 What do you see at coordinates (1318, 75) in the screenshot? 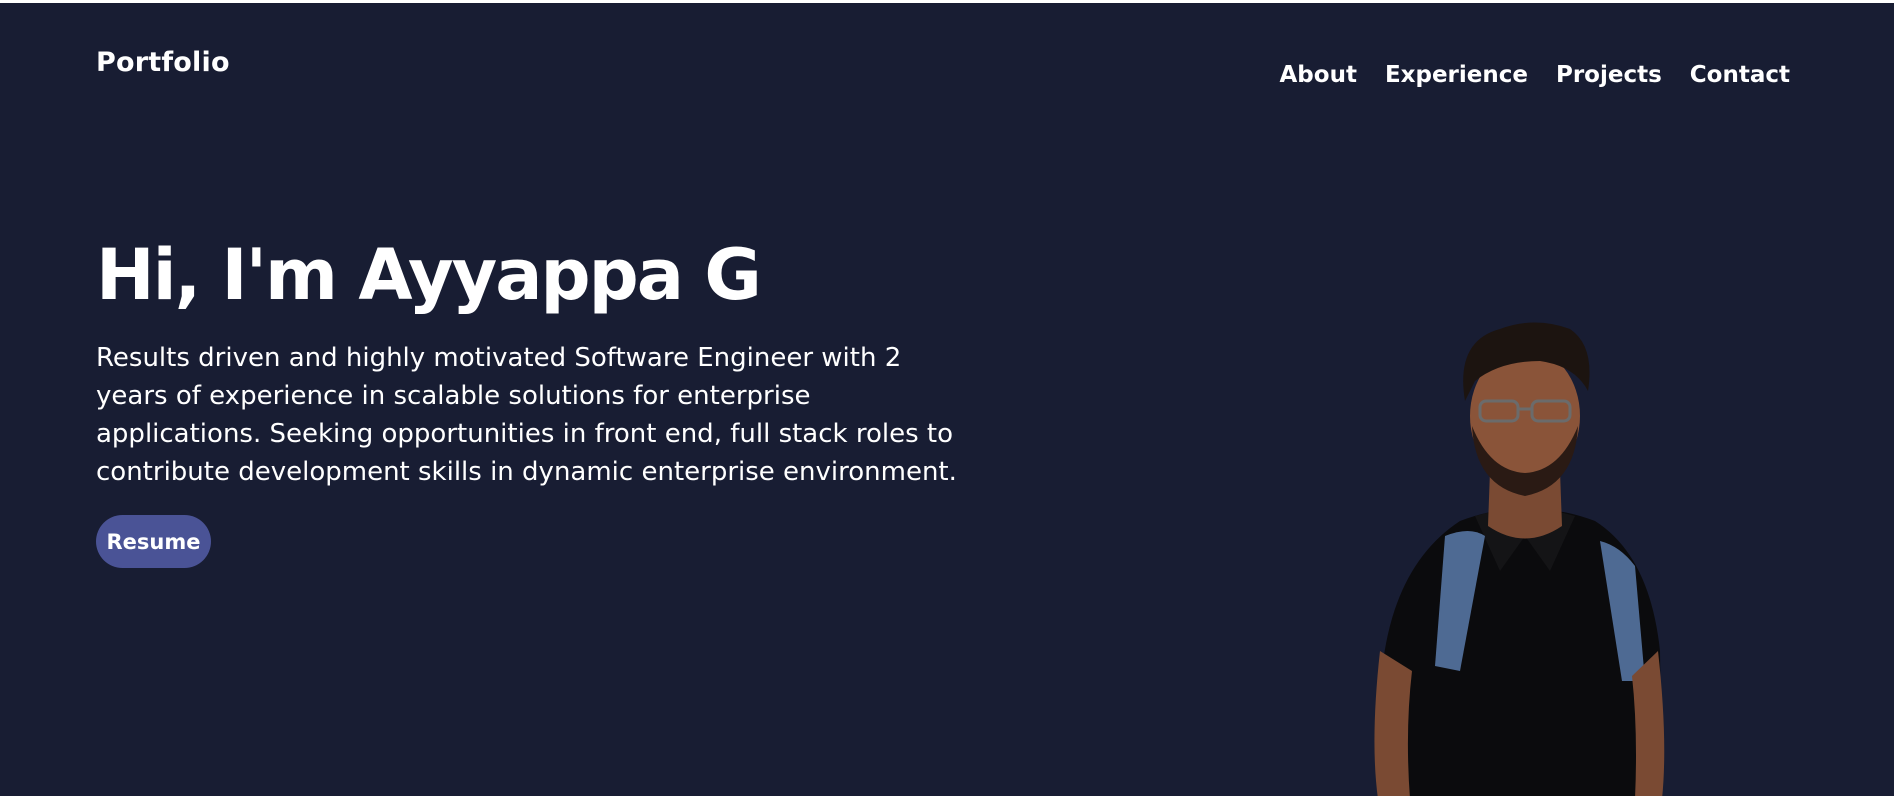
I see `nav-about-link: About` at bounding box center [1318, 75].